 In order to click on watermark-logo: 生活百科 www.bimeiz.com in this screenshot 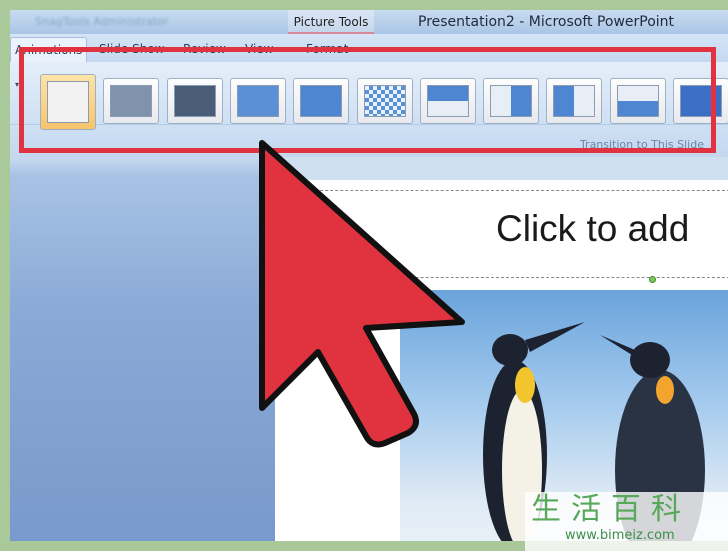, I will do `click(626, 521)`.